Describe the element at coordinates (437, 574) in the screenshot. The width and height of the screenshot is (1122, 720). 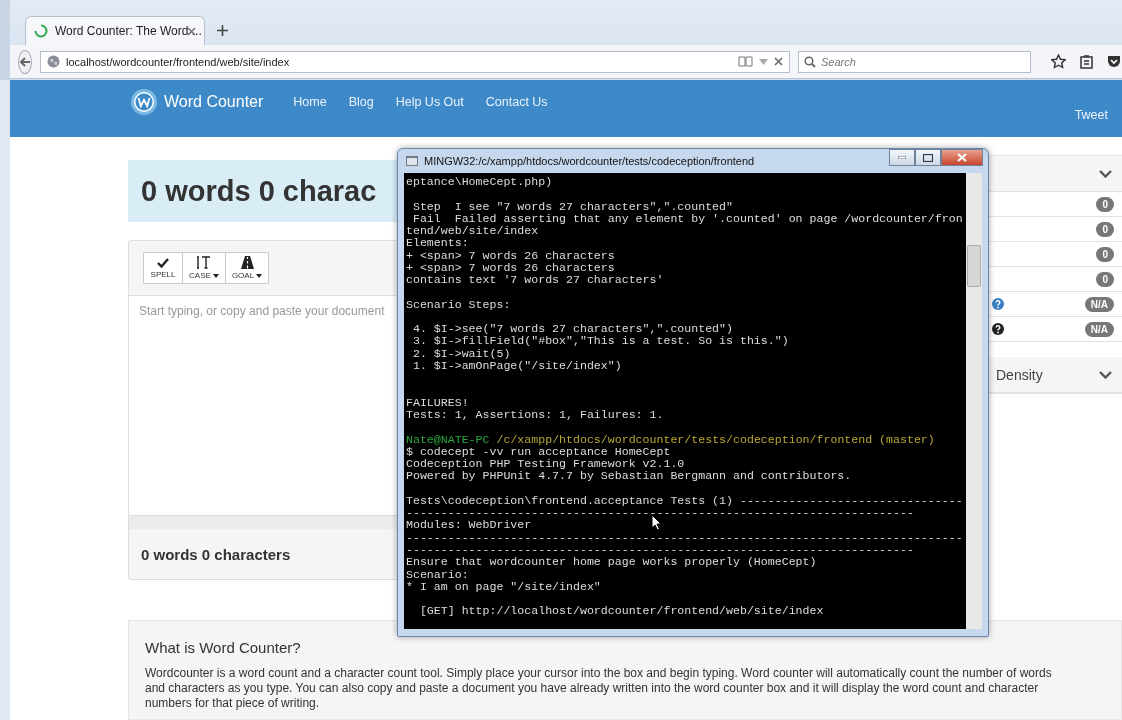
I see `terminal-line: Scenario:` at that location.